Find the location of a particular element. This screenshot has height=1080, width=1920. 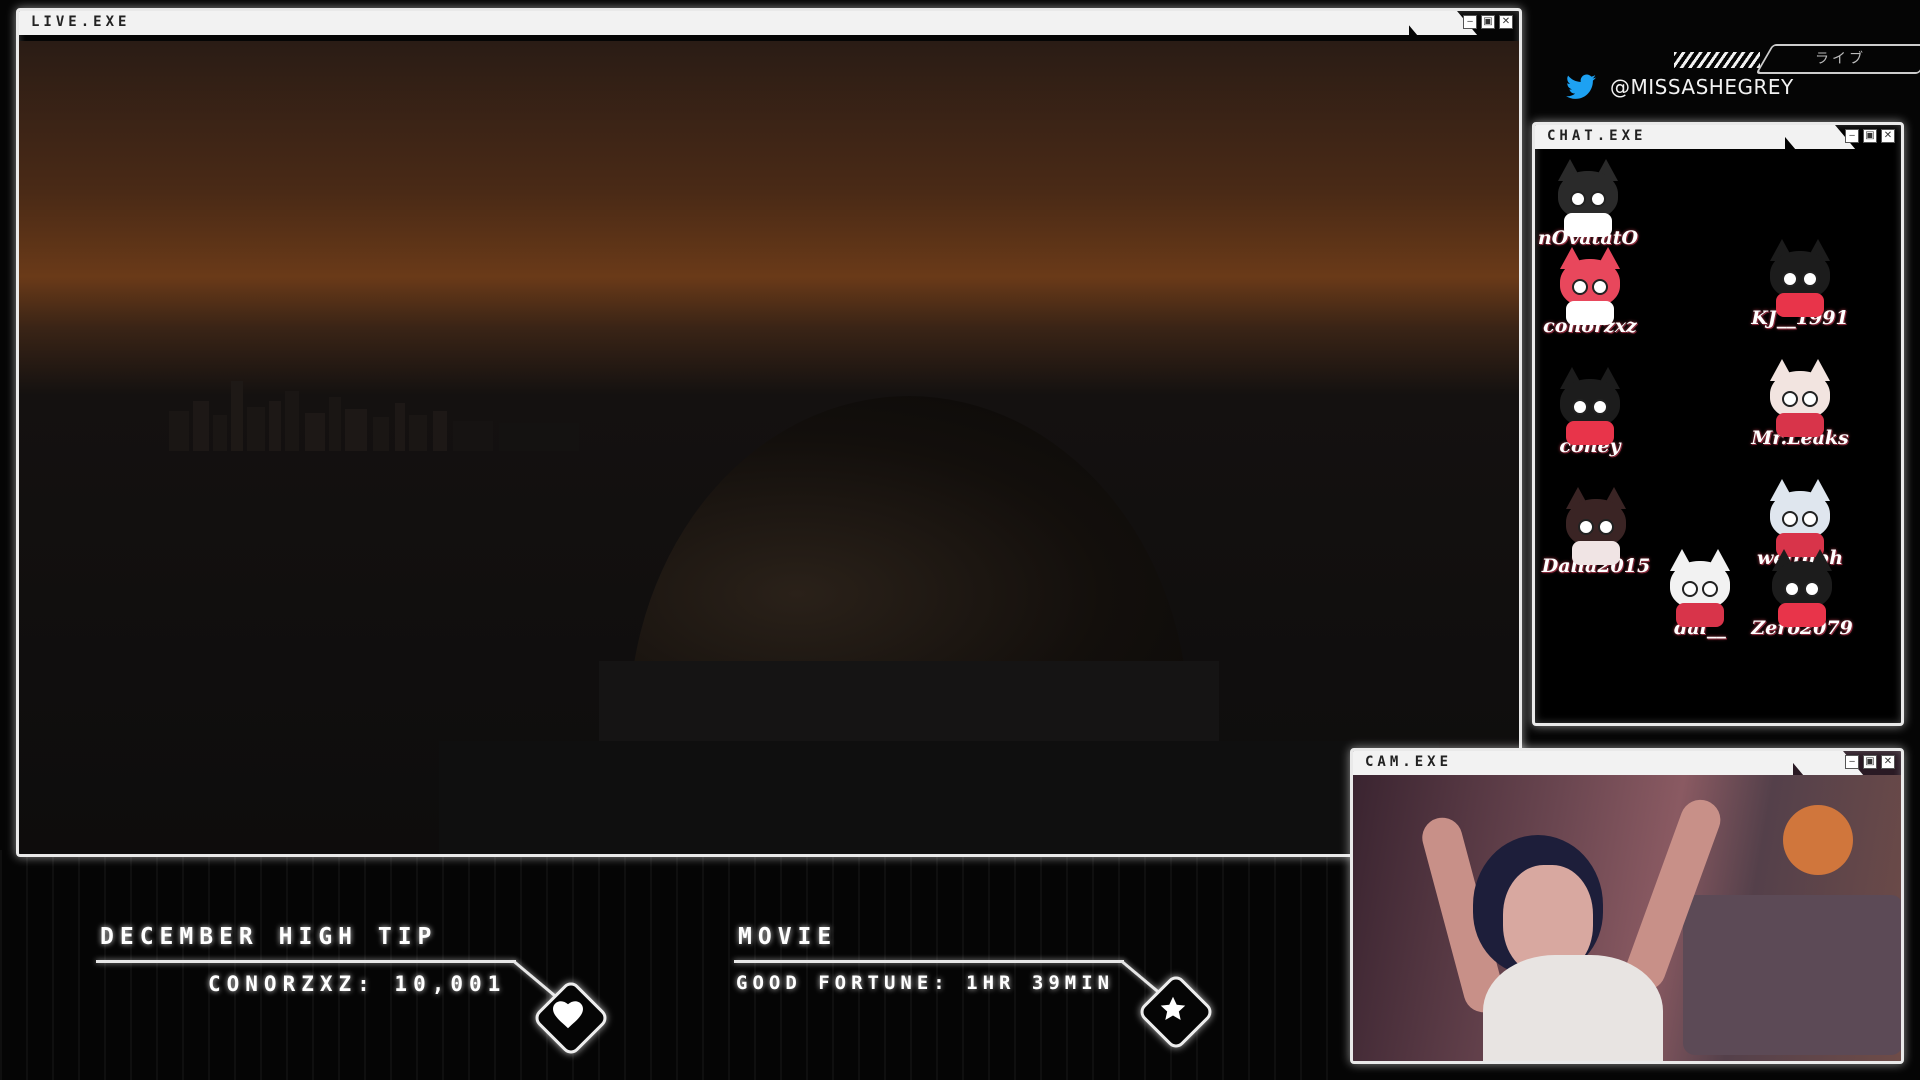

cam-window-controls: ‒ ▣ ✕ is located at coordinates (1870, 762).